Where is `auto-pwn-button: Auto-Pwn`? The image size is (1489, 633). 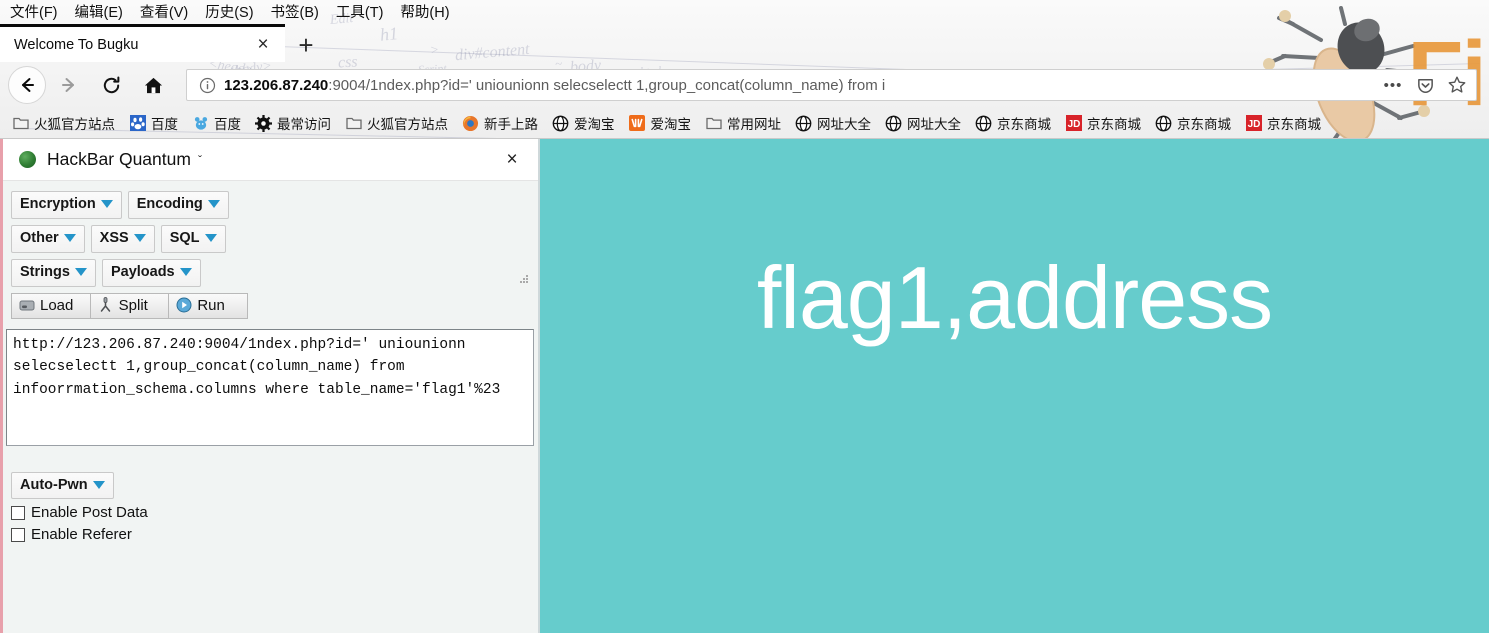 auto-pwn-button: Auto-Pwn is located at coordinates (62, 485).